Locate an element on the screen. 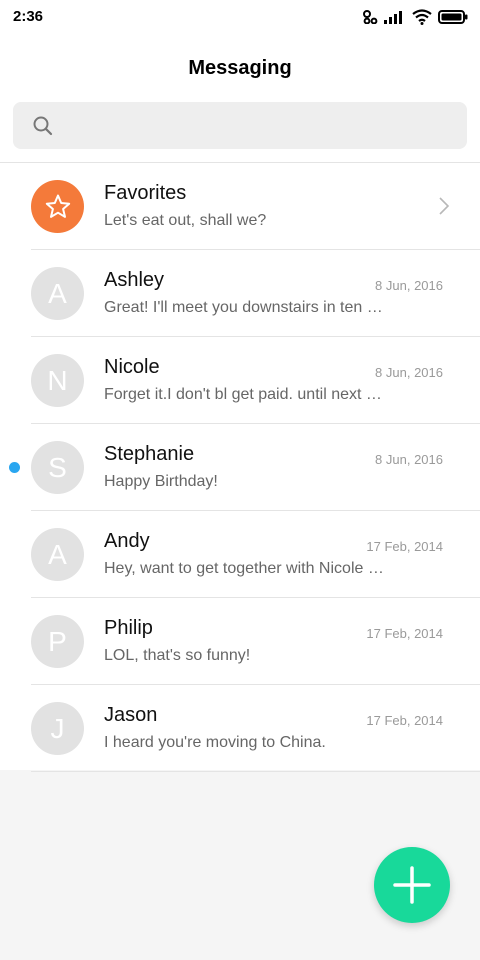  favorites-avatar is located at coordinates (57, 206).